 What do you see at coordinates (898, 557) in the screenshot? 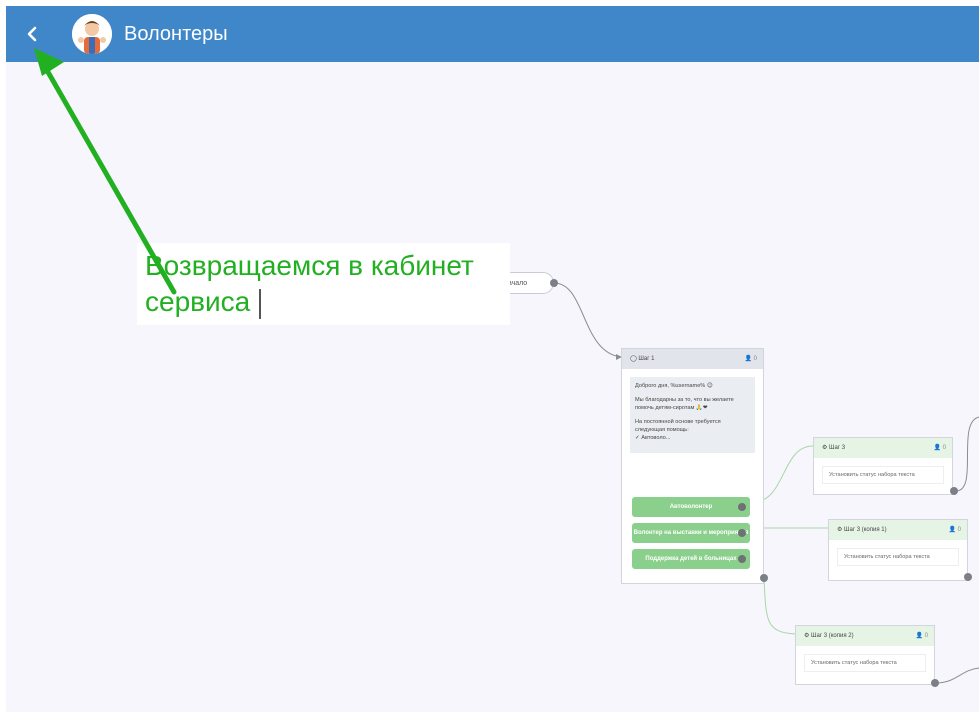
I see `step-3-copy-1-action: Установить статус набора текста` at bounding box center [898, 557].